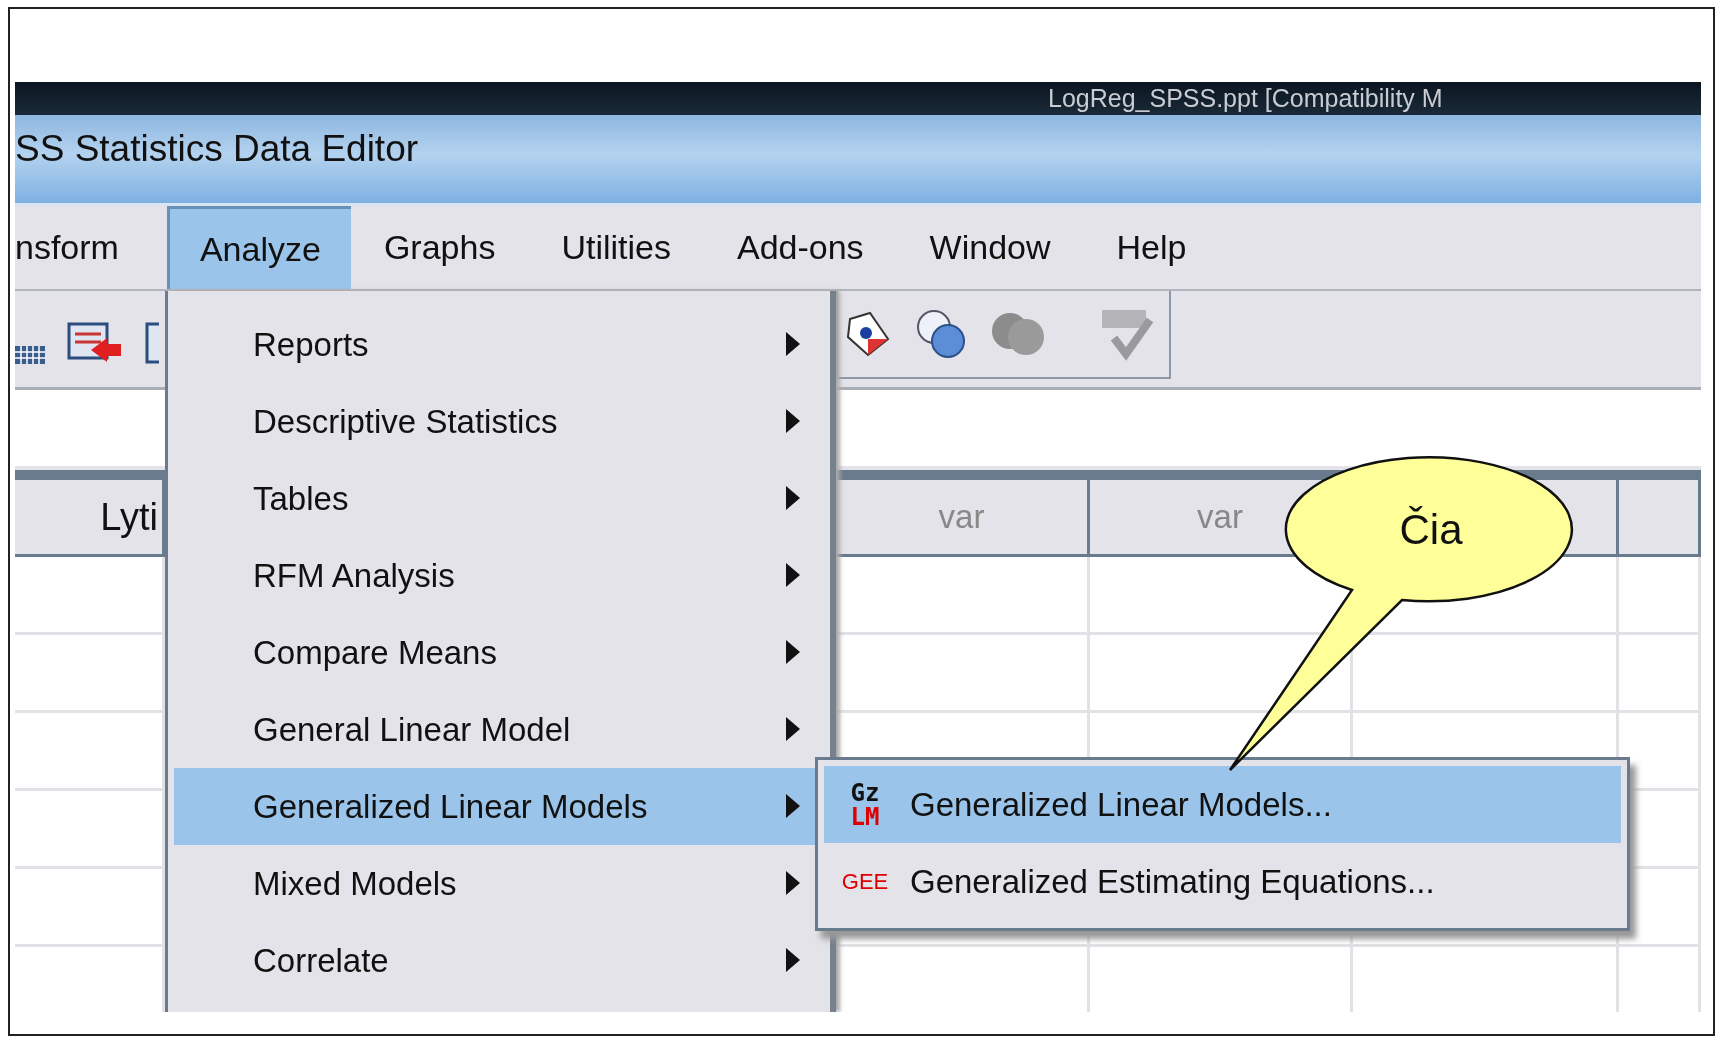  I want to click on menu-item: Graphs, so click(439, 247).